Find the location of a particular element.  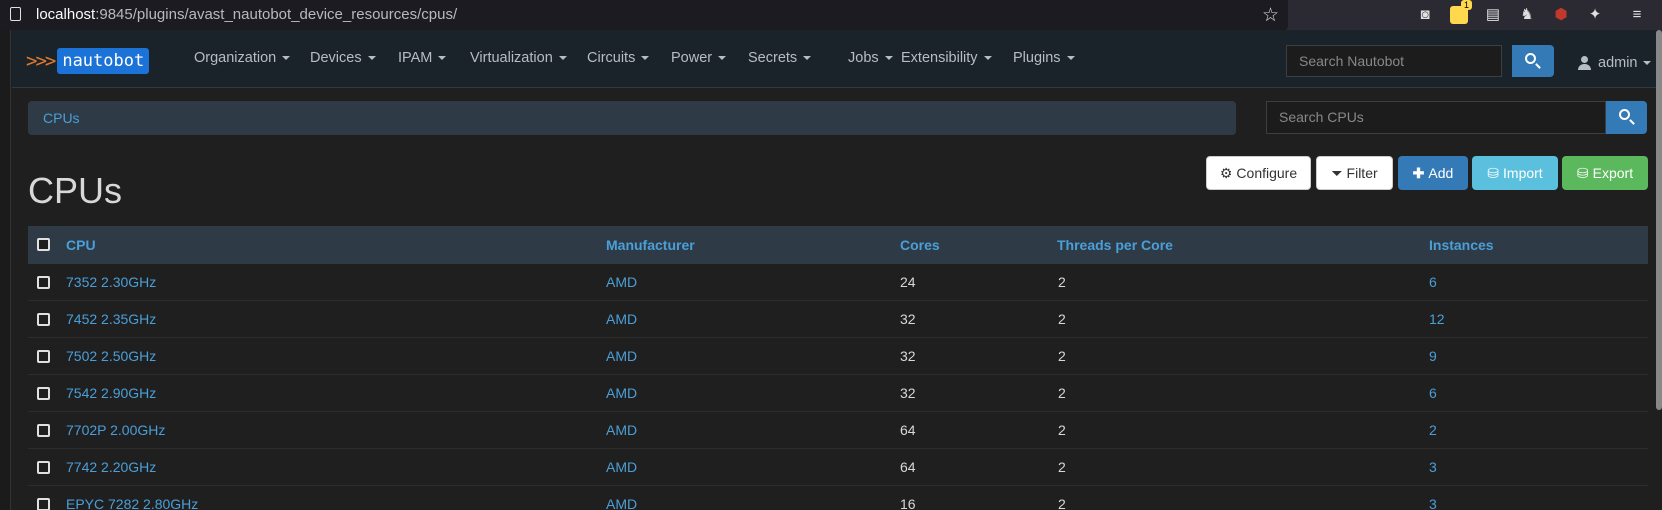

table-row: 7452 2.35GHz AMD 32 2 12 is located at coordinates (838, 319).